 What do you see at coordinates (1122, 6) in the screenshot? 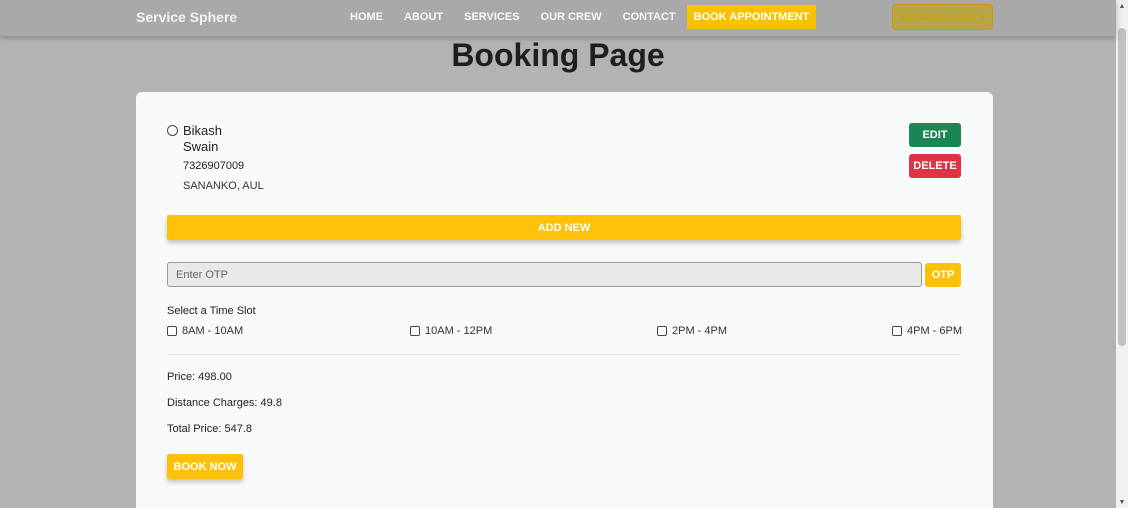
I see `arrow-up-icon: ▲` at bounding box center [1122, 6].